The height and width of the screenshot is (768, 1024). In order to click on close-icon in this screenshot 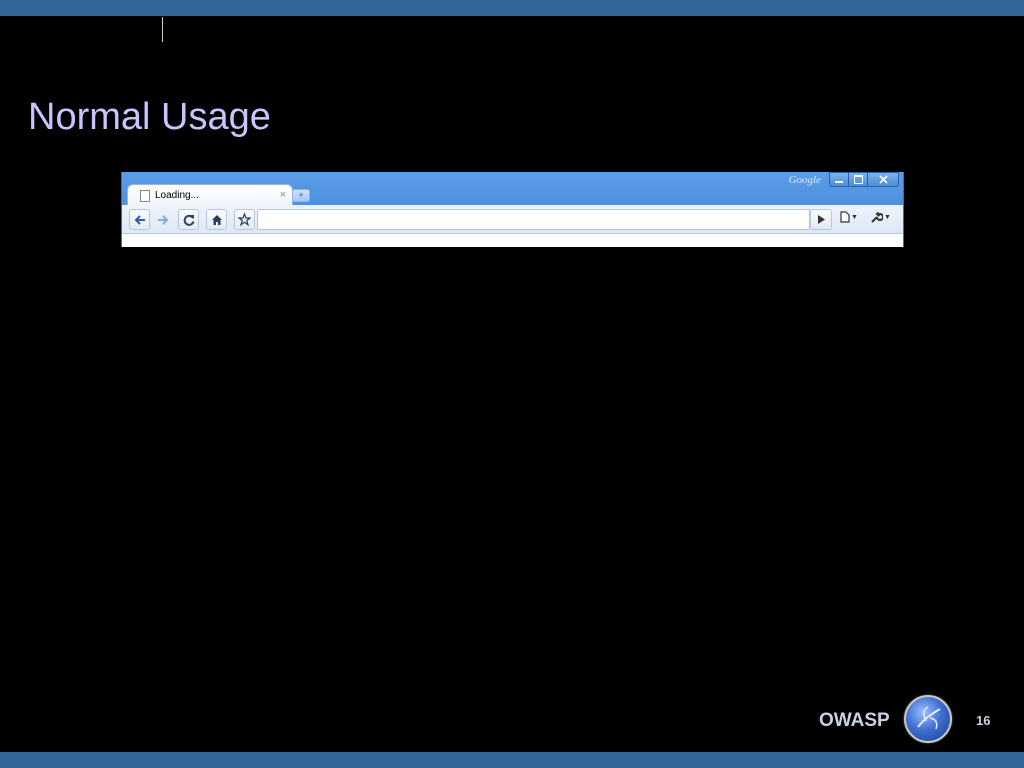, I will do `click(883, 179)`.